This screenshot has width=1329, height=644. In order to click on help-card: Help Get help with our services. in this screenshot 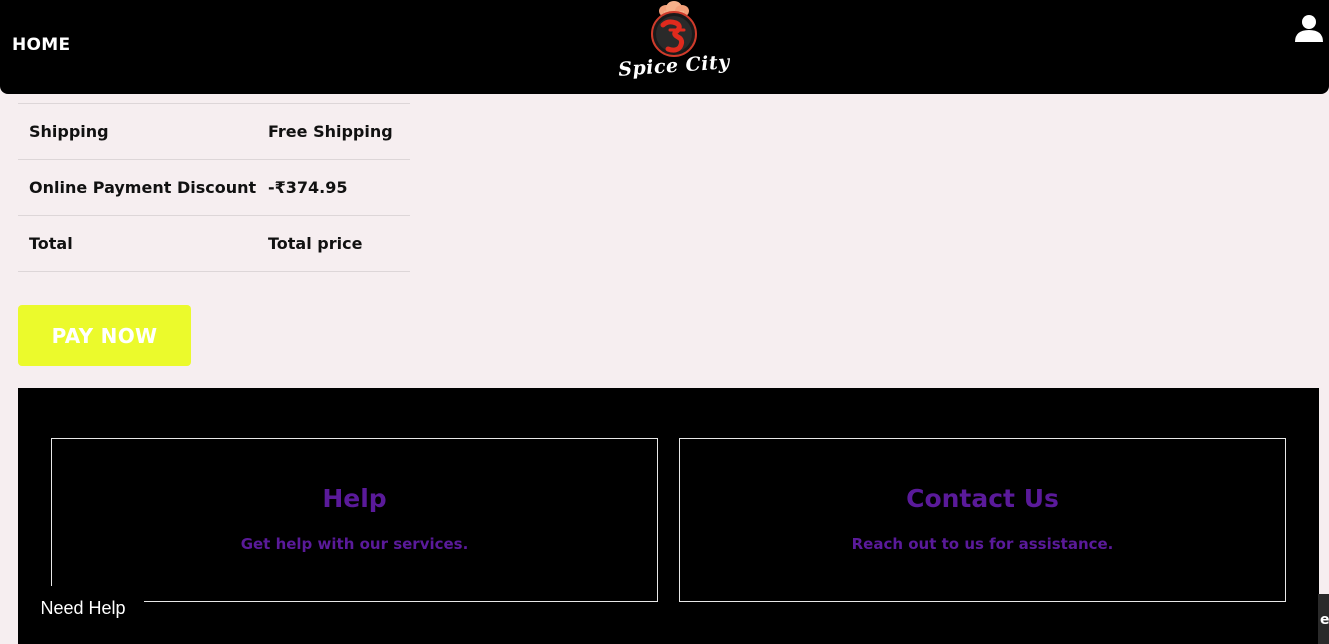, I will do `click(354, 520)`.